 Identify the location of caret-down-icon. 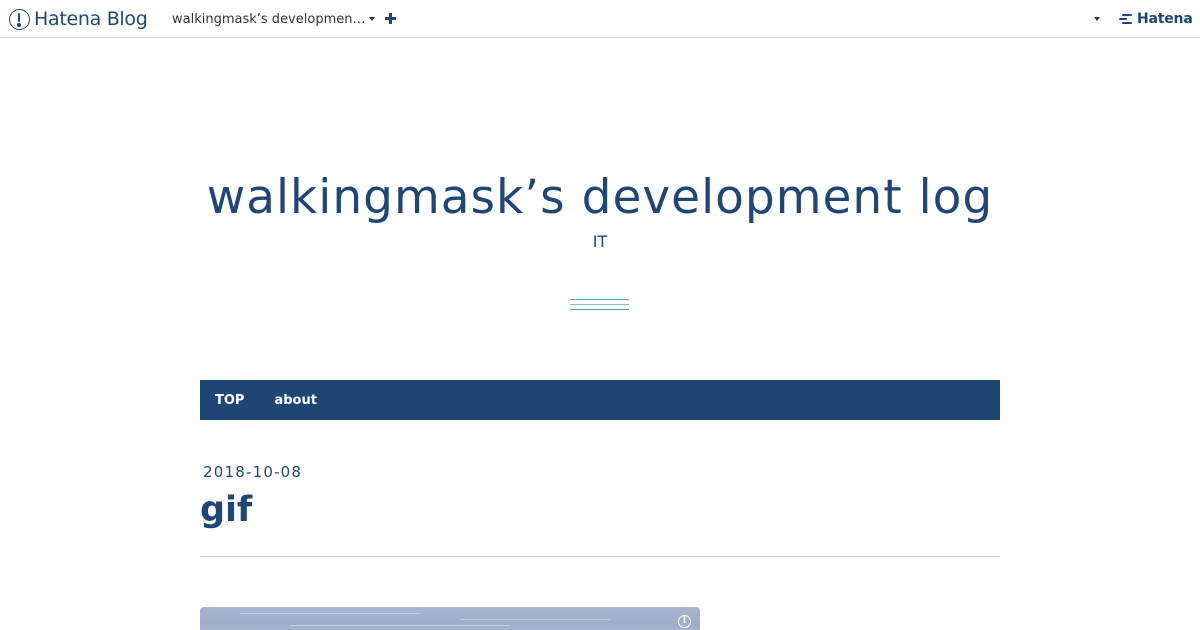
(1097, 19).